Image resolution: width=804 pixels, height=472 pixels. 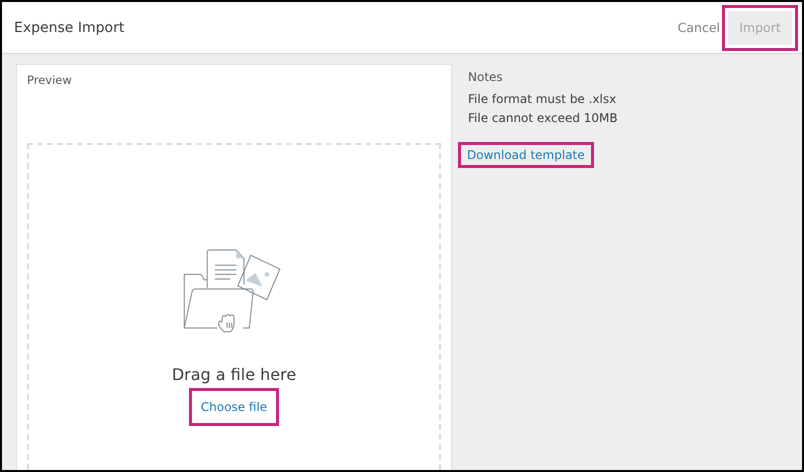 I want to click on choose-file-link: Choose file, so click(x=234, y=407).